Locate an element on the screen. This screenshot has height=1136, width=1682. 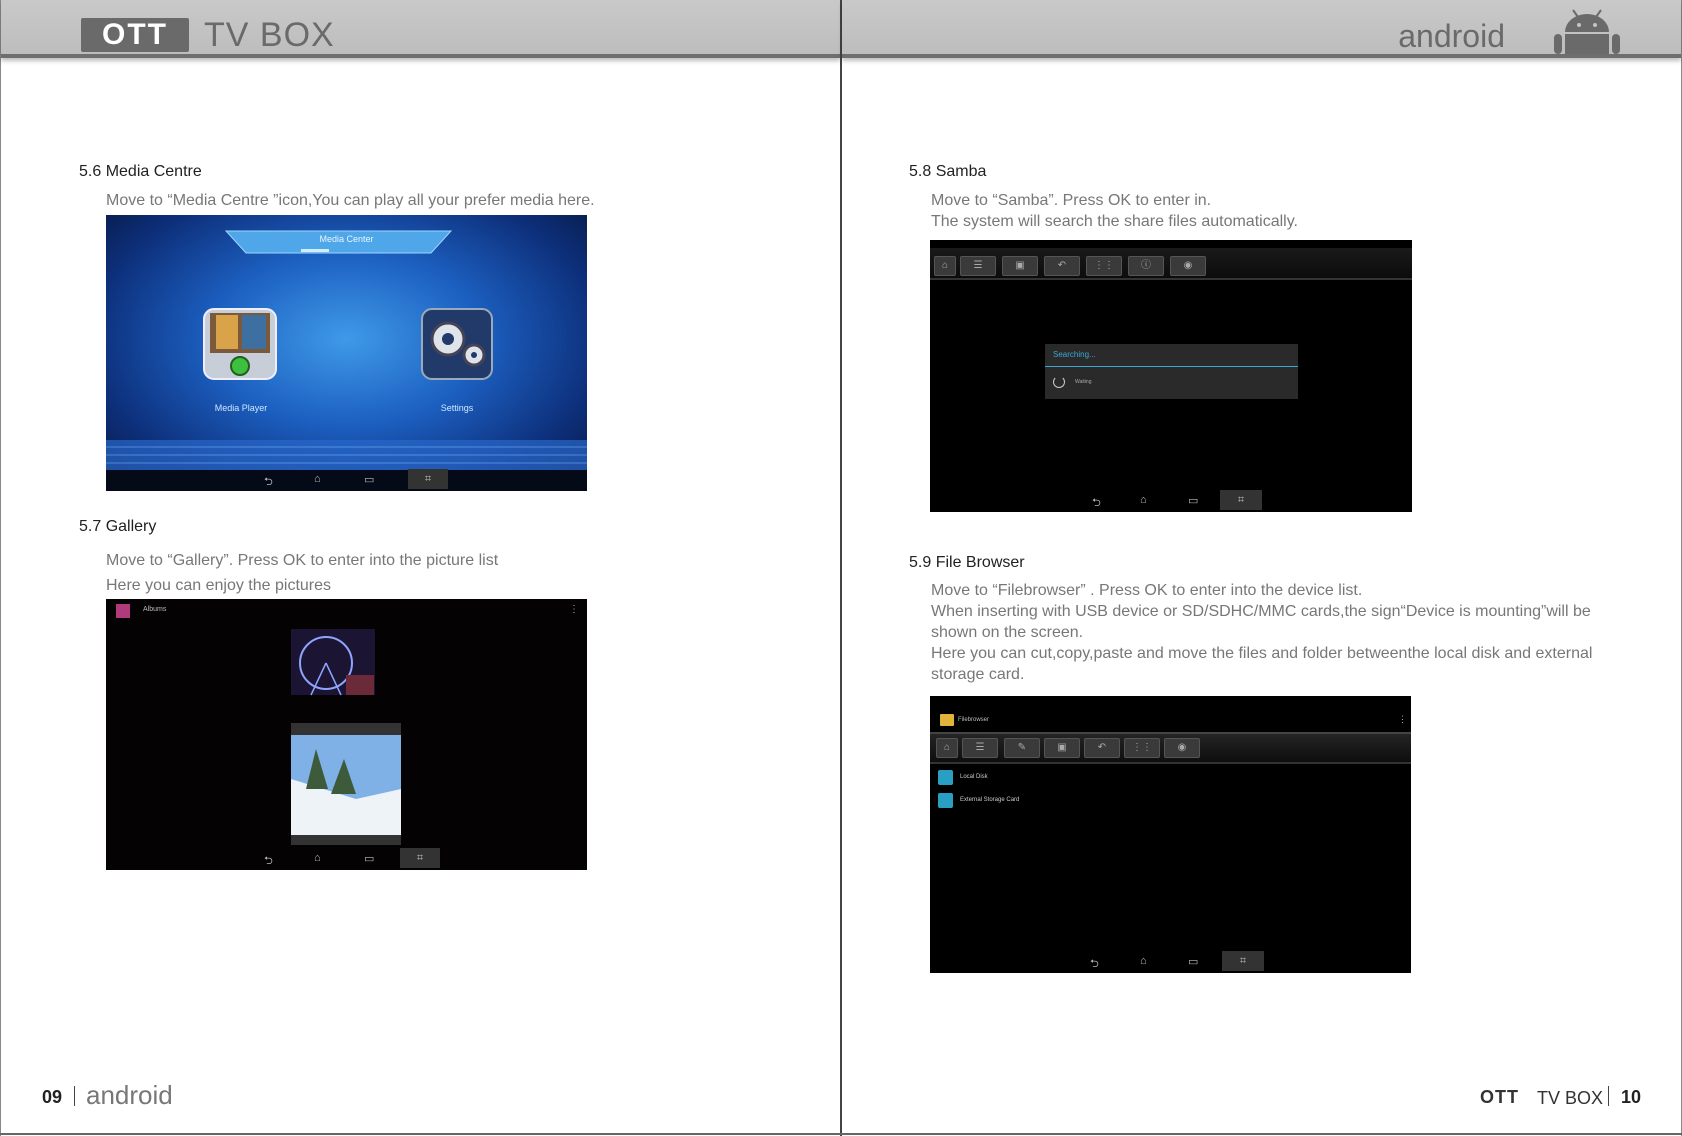
media-centre-navbar: ⮌ ⌂ ▭ ⌗ is located at coordinates (346, 480).